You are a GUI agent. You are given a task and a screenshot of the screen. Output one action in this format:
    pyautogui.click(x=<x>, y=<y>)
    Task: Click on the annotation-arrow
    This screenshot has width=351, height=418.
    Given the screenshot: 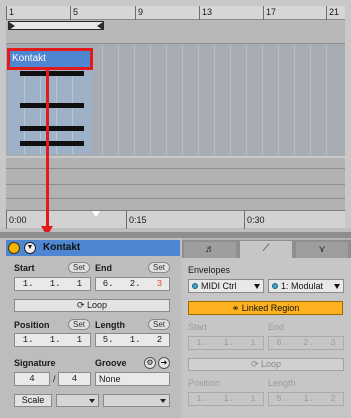 What is the action you would take?
    pyautogui.click(x=47, y=150)
    